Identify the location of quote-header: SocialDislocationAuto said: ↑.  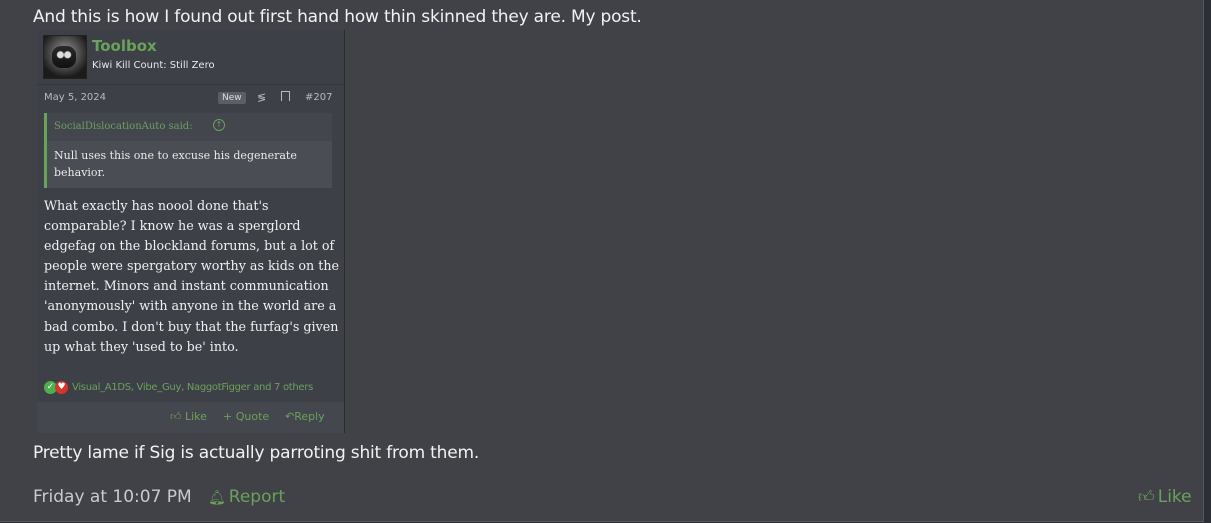
(189, 127).